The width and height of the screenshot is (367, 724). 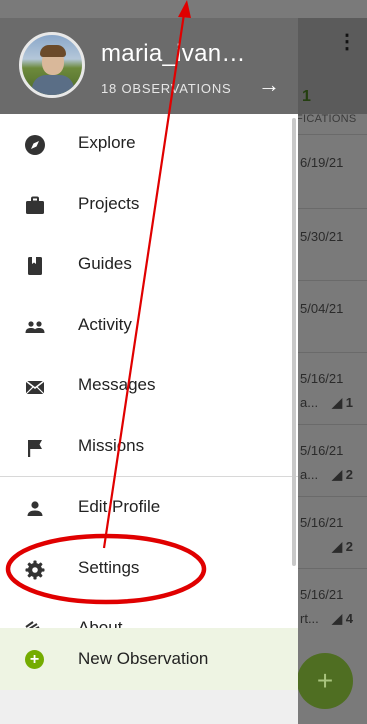 What do you see at coordinates (149, 476) in the screenshot?
I see `menu-divider` at bounding box center [149, 476].